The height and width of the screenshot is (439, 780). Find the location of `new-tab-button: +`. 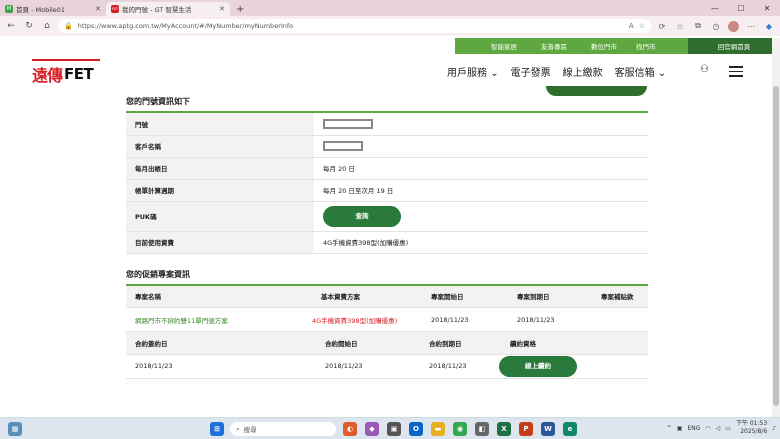

new-tab-button: + is located at coordinates (240, 9).